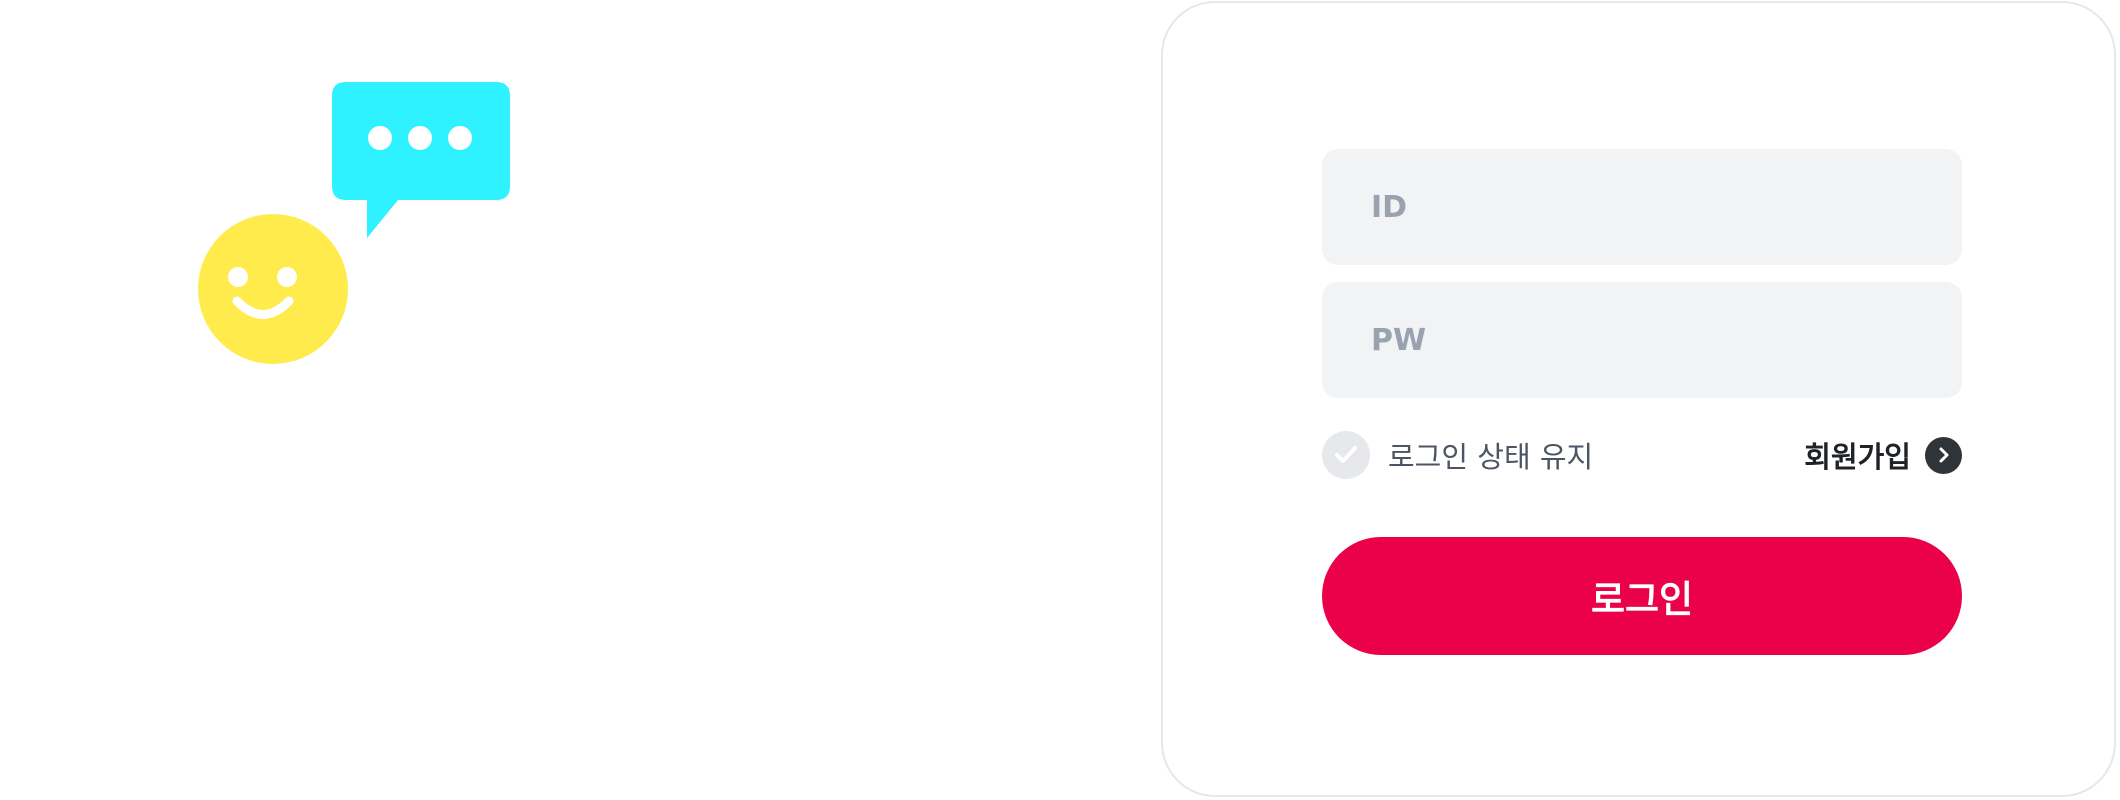  I want to click on smiley-face-icon, so click(273, 289).